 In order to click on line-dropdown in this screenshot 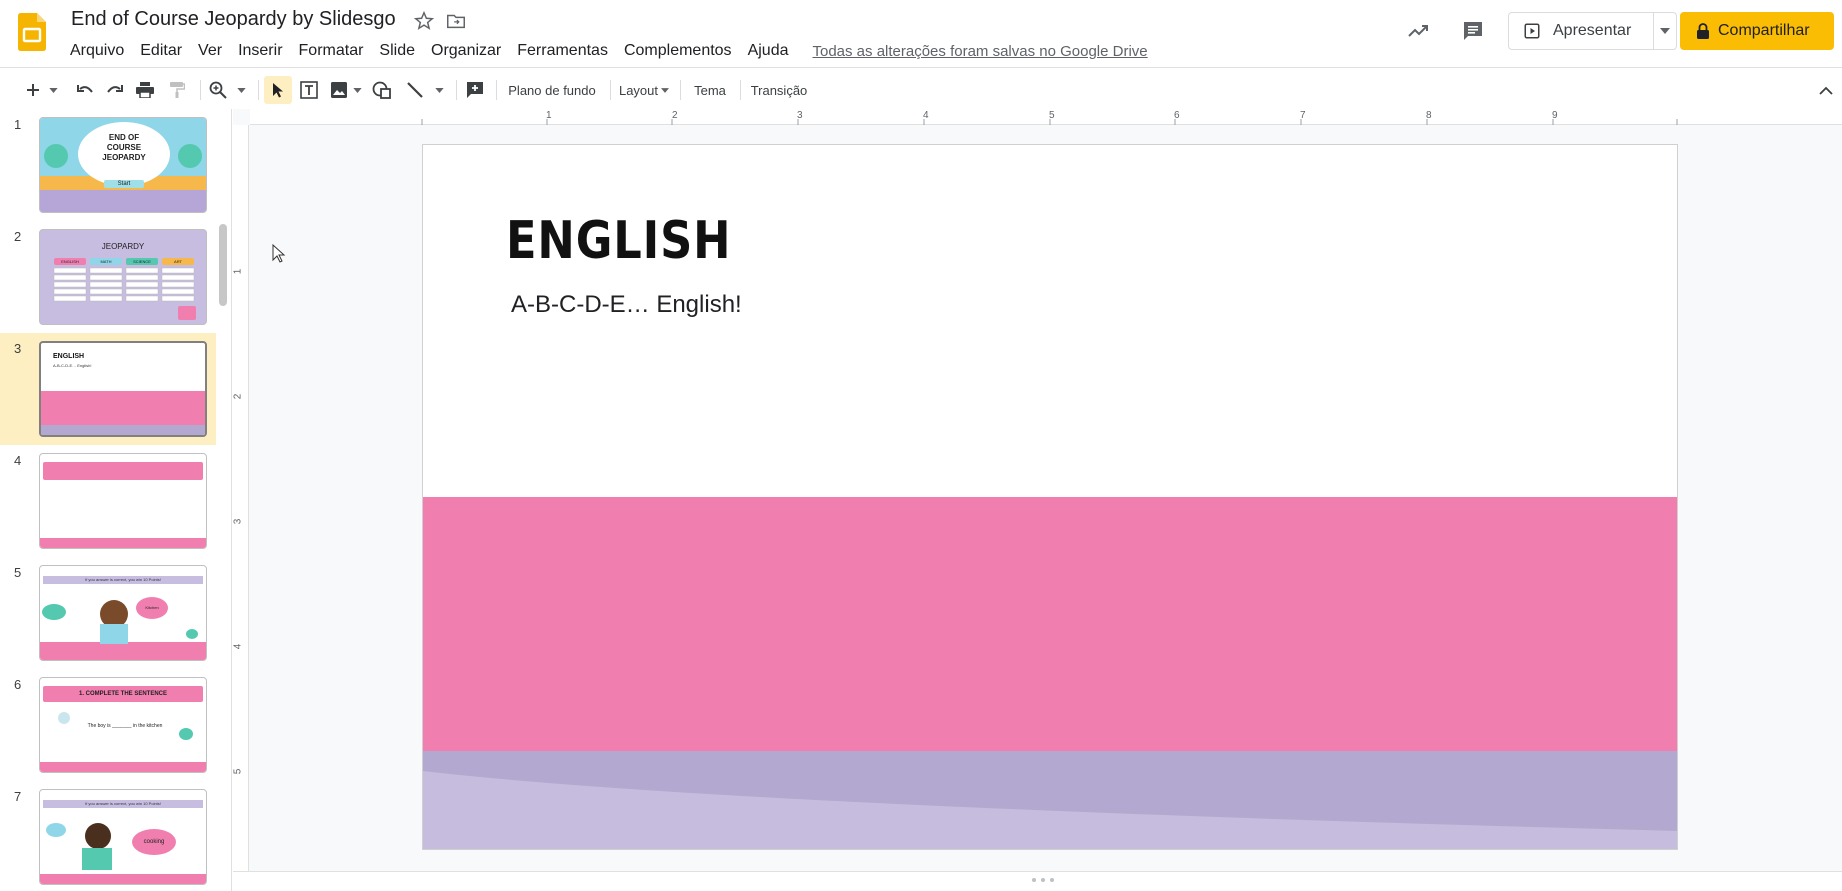, I will do `click(439, 90)`.